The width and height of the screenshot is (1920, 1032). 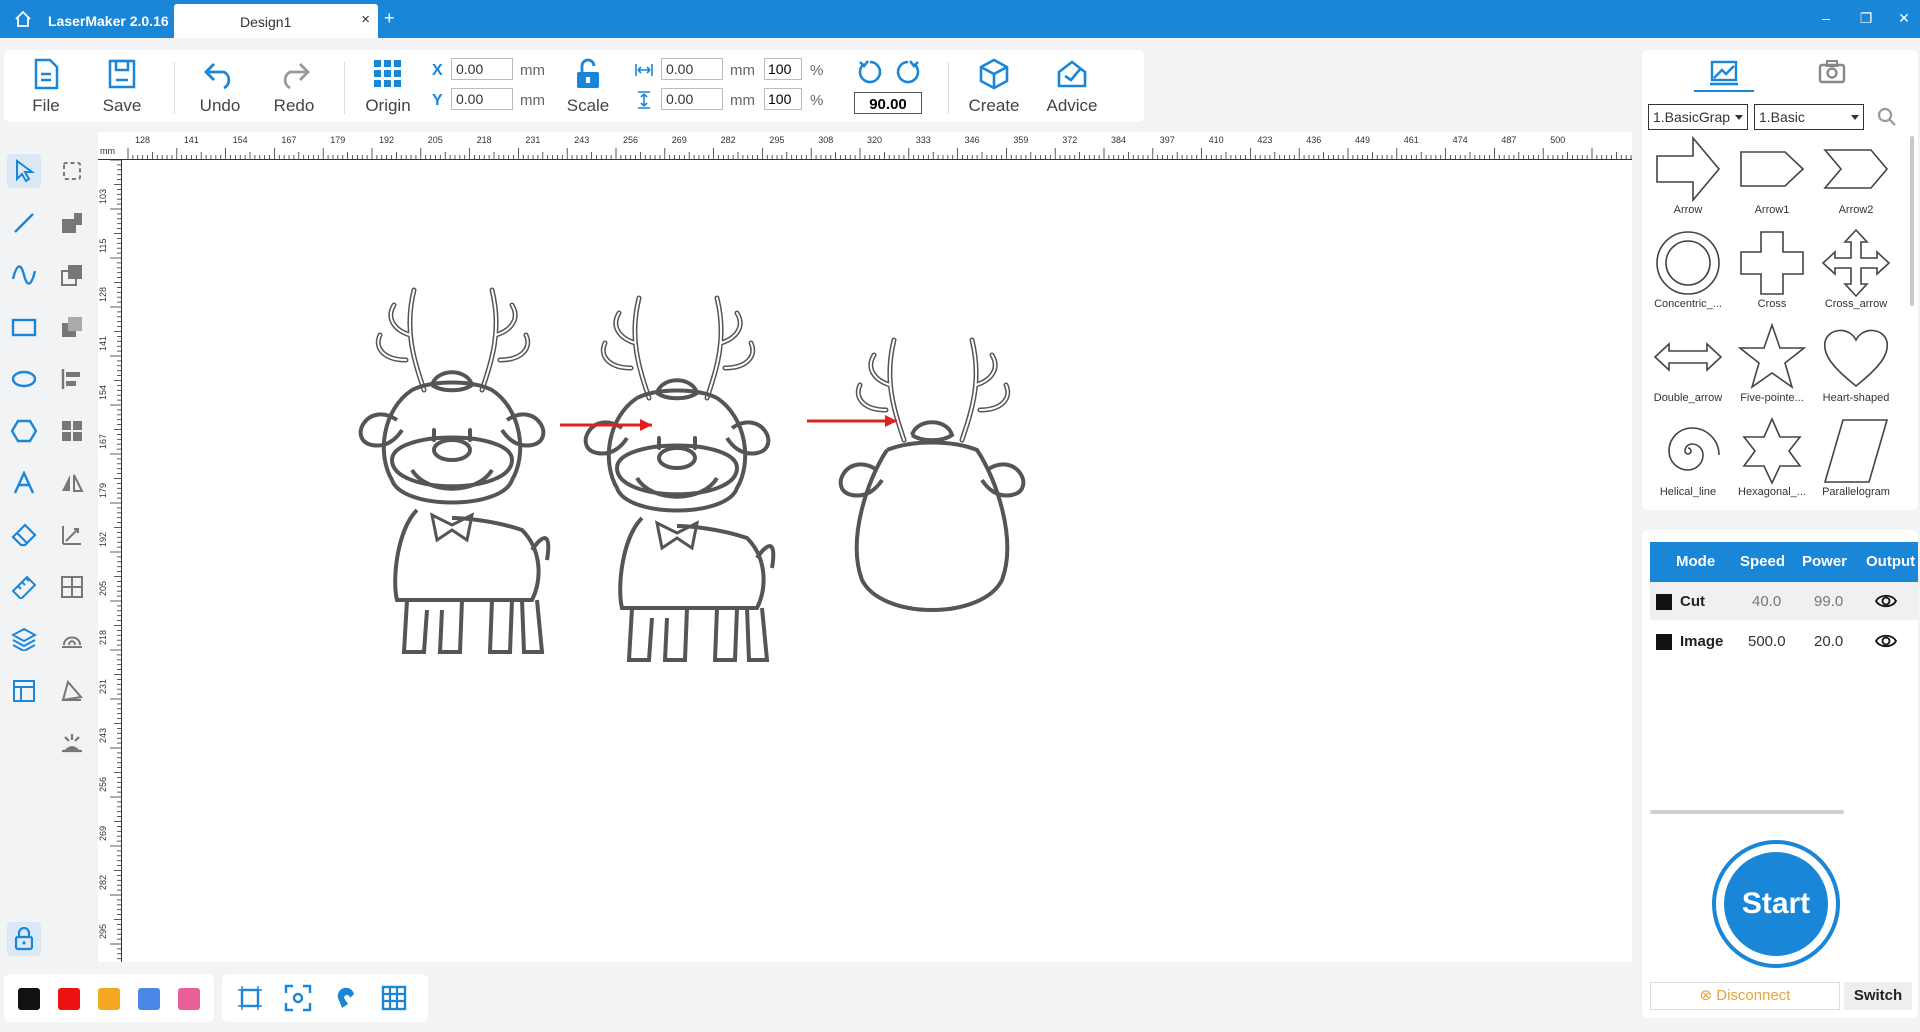 I want to click on file-button: File, so click(x=46, y=89).